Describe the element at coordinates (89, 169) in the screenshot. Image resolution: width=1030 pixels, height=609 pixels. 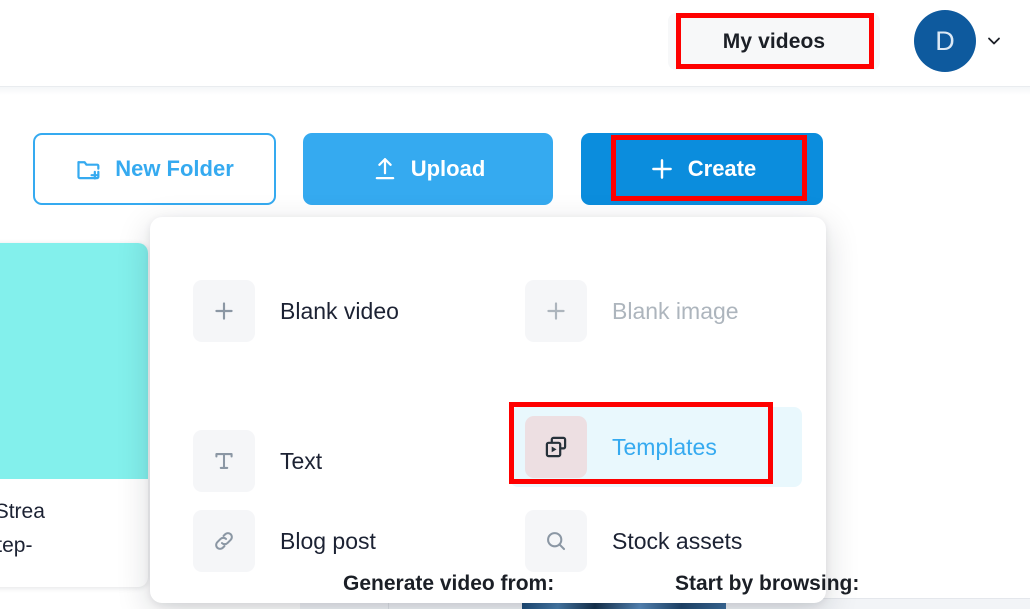
I see `folder-plus-icon` at that location.